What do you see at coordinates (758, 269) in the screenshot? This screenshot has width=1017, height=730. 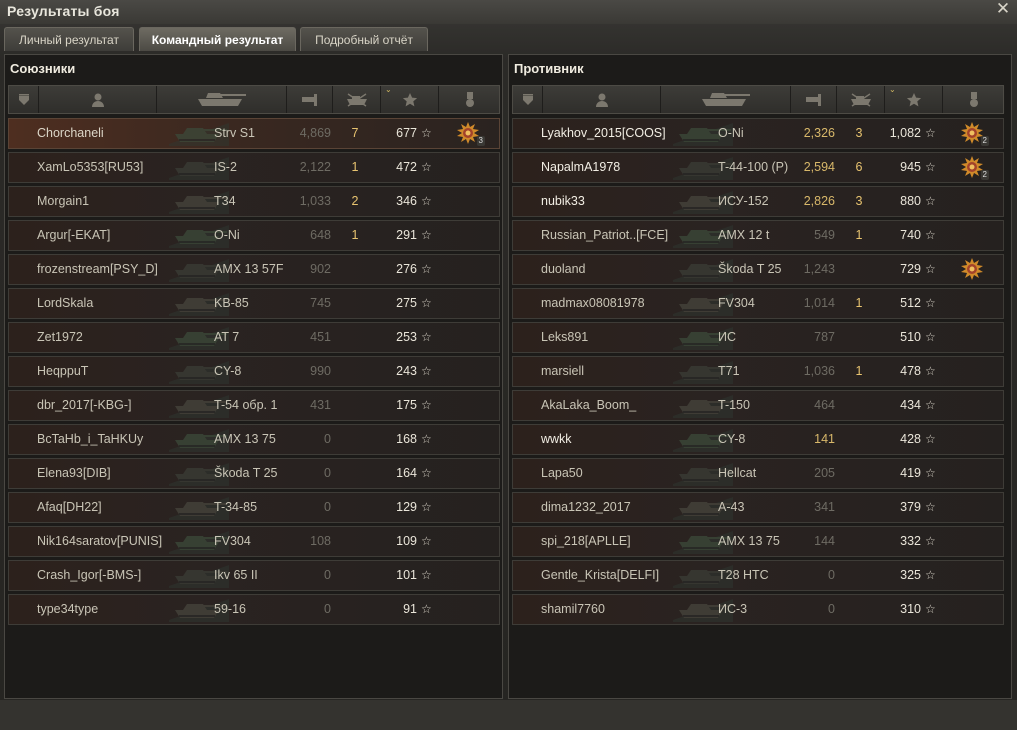 I see `player-row: duoland Škoda T 25 1,243 729 ☆` at bounding box center [758, 269].